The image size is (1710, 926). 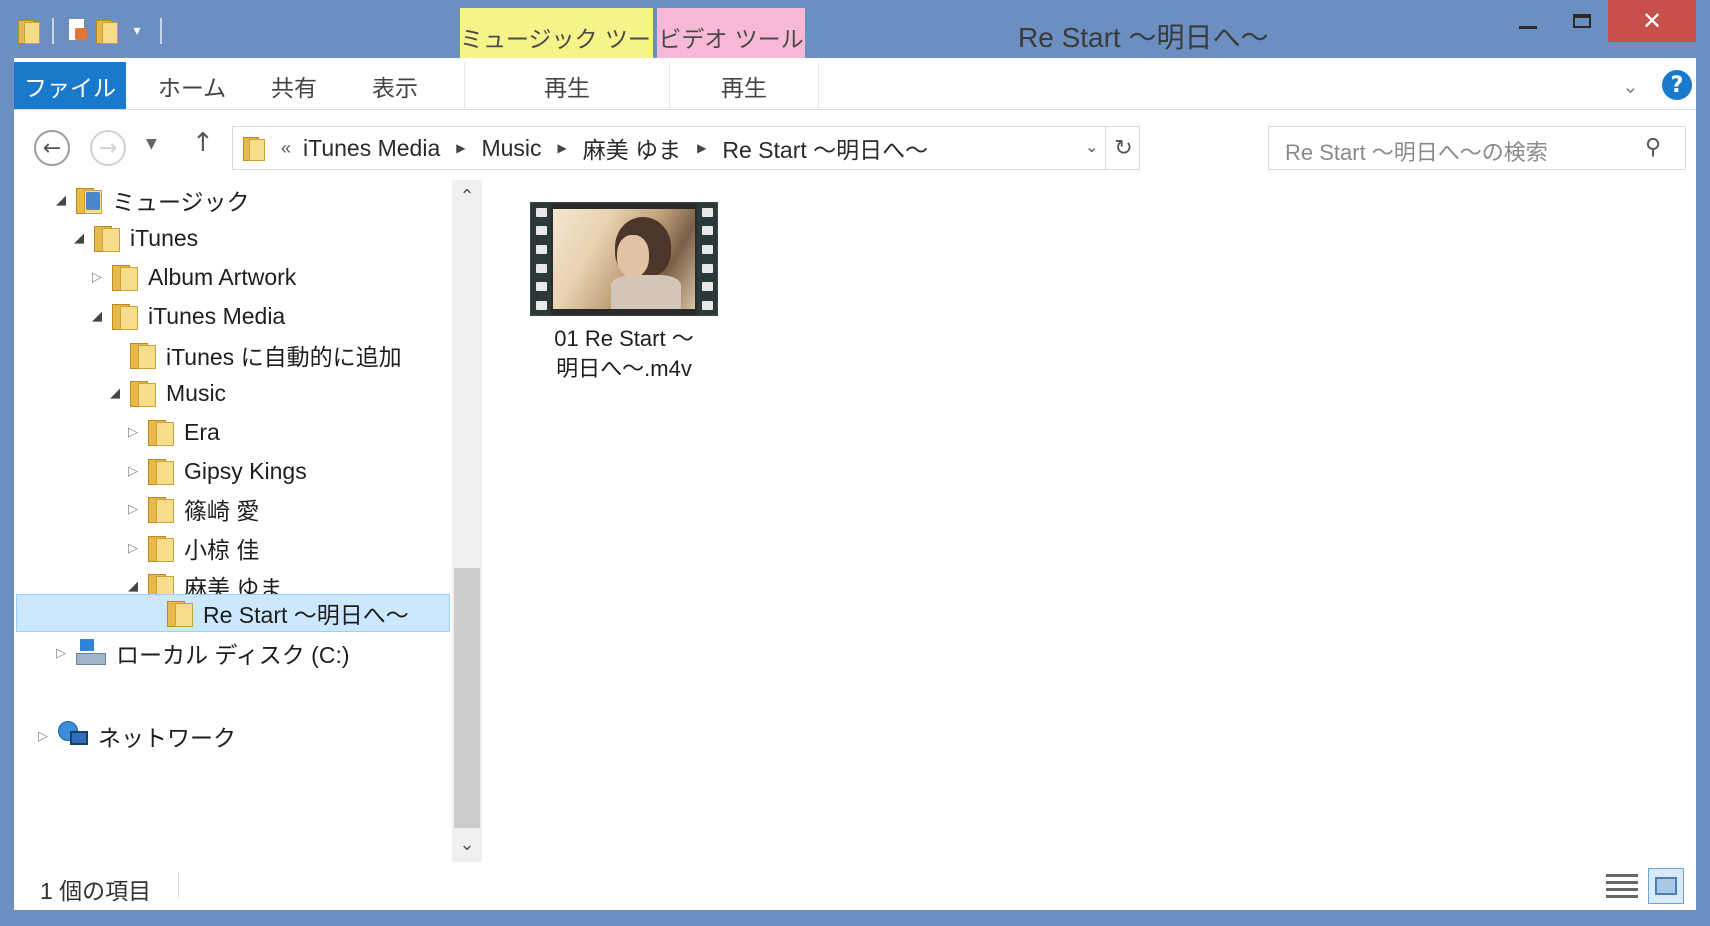 I want to click on back-button: ←, so click(x=52, y=148).